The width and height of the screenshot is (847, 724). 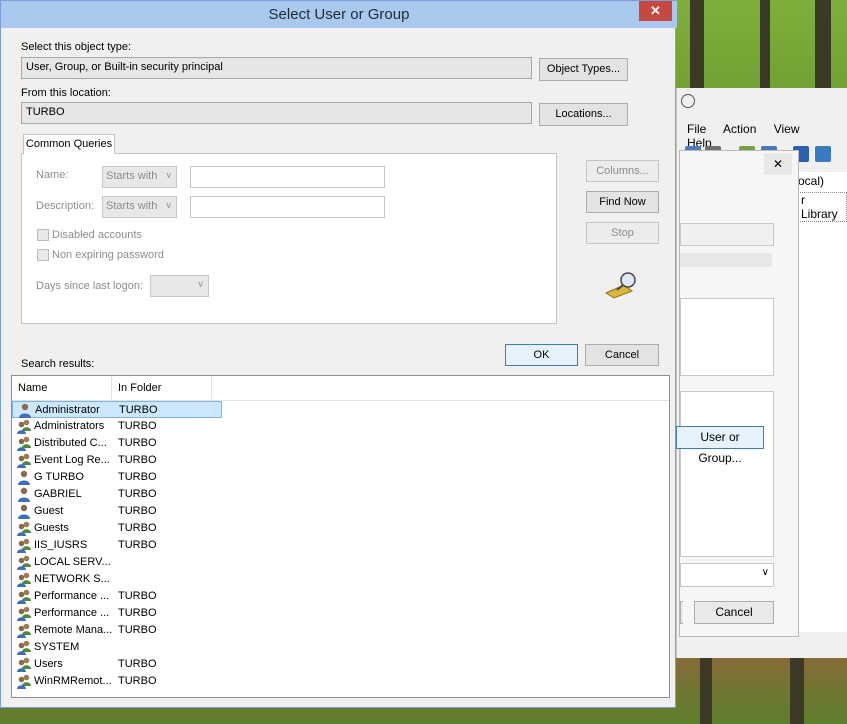 What do you see at coordinates (117, 477) in the screenshot?
I see `table-row: G TURBO TURBO` at bounding box center [117, 477].